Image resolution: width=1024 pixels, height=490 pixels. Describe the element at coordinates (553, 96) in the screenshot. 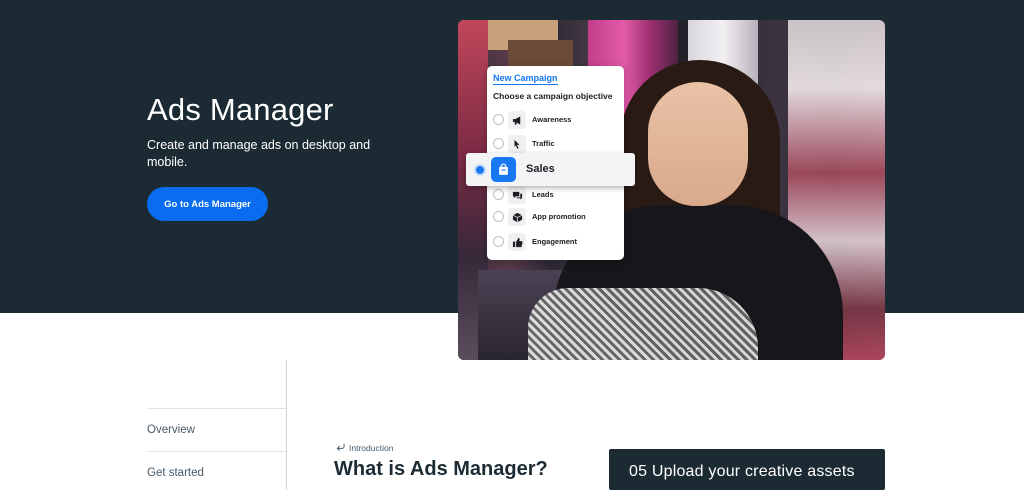

I see `card-subtitle: Choose a campaign objective` at that location.